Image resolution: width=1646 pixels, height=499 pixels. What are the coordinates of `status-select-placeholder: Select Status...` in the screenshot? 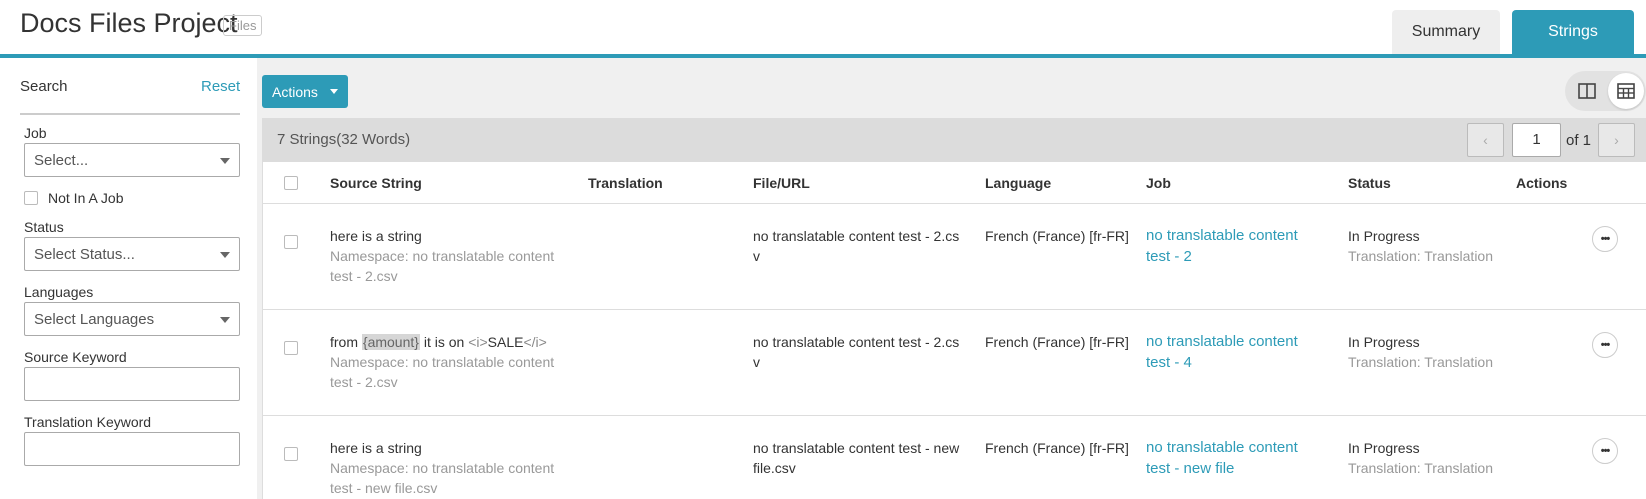 It's located at (84, 254).